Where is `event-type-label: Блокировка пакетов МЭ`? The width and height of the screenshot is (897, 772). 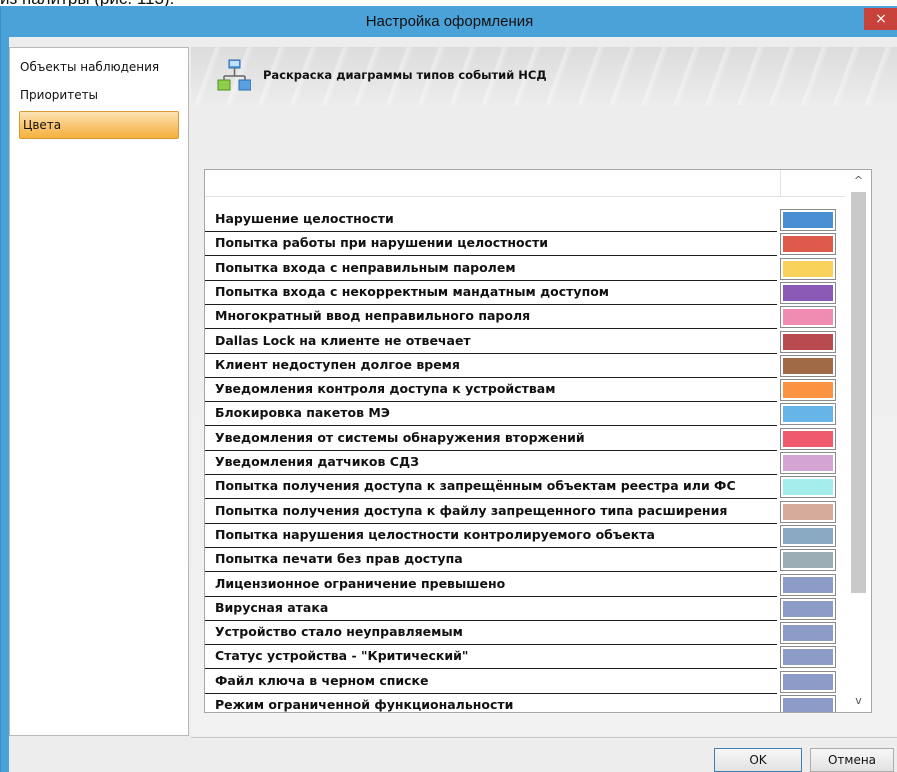
event-type-label: Блокировка пакетов МЭ is located at coordinates (302, 413).